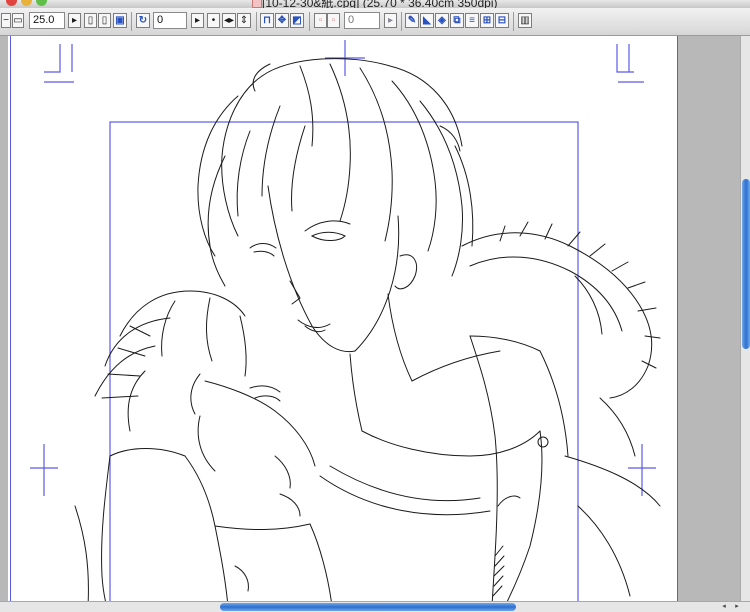 Image resolution: width=750 pixels, height=612 pixels. I want to click on navigator-icon: ▥, so click(525, 20).